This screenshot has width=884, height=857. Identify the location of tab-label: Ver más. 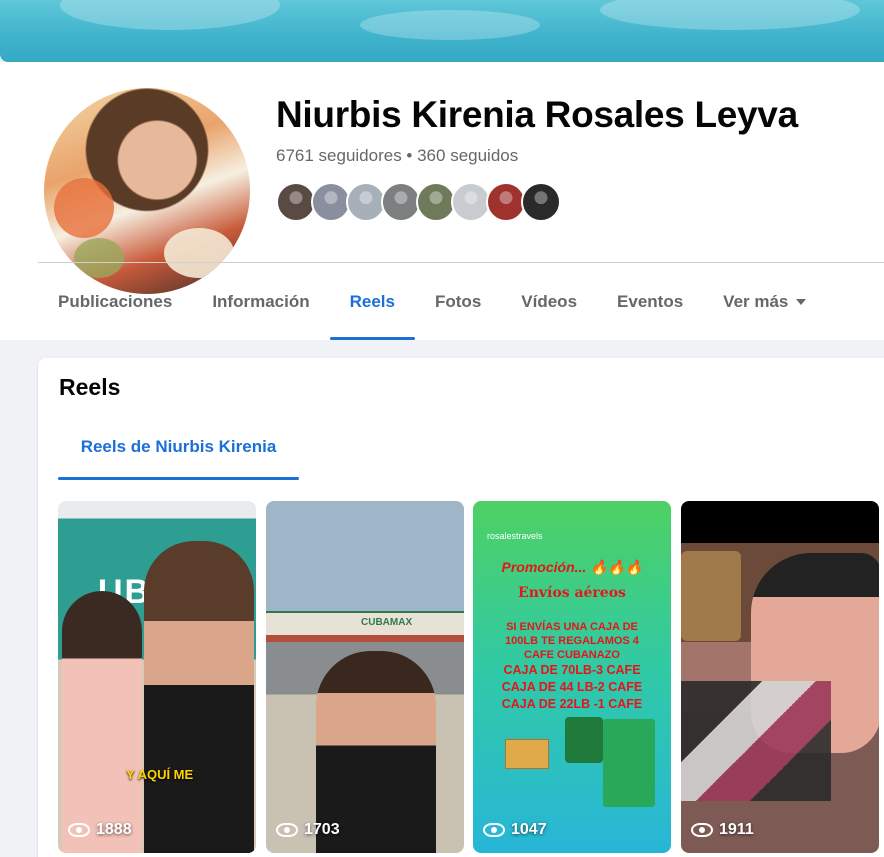
(756, 301).